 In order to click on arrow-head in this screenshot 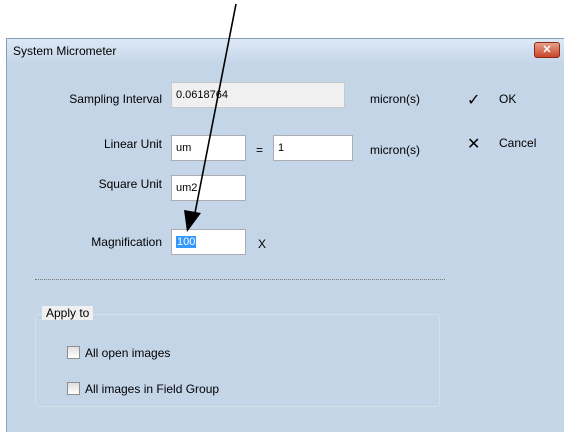, I will do `click(192, 221)`.